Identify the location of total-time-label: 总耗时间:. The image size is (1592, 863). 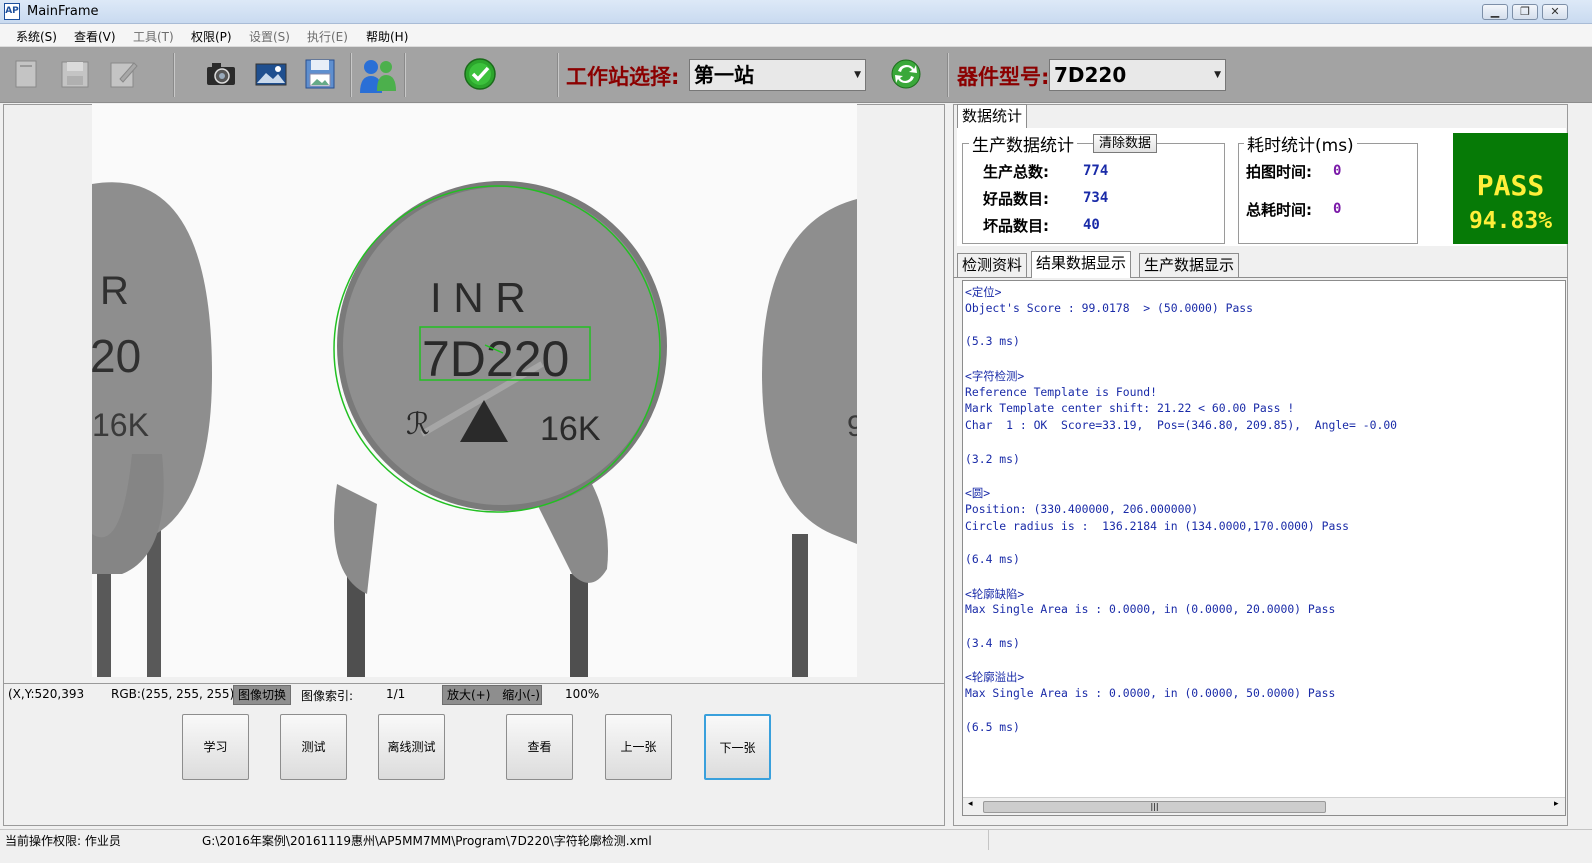
(1279, 210).